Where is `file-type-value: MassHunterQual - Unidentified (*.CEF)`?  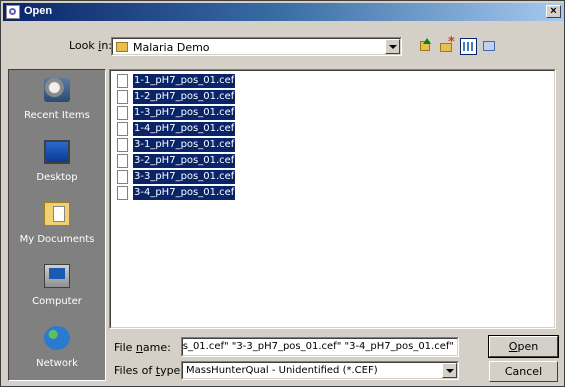
file-type-value: MassHunterQual - Unidentified (*.CEF) is located at coordinates (282, 370).